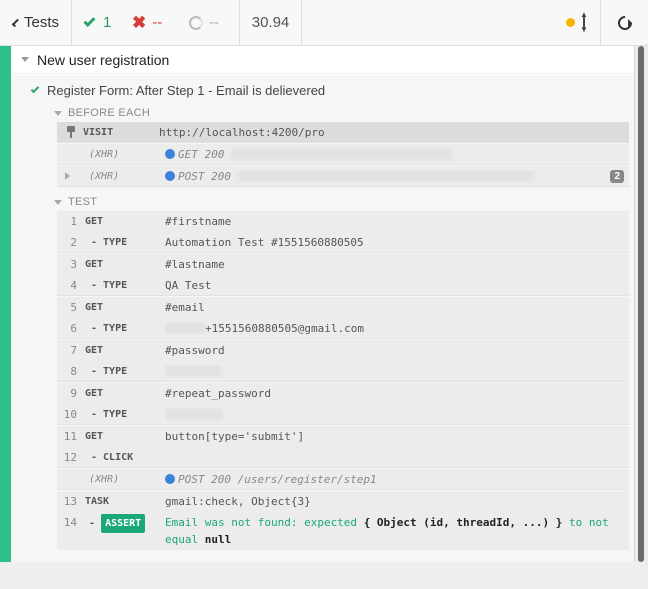 This screenshot has height=589, width=648. I want to click on command-message: POST 200, so click(387, 176).